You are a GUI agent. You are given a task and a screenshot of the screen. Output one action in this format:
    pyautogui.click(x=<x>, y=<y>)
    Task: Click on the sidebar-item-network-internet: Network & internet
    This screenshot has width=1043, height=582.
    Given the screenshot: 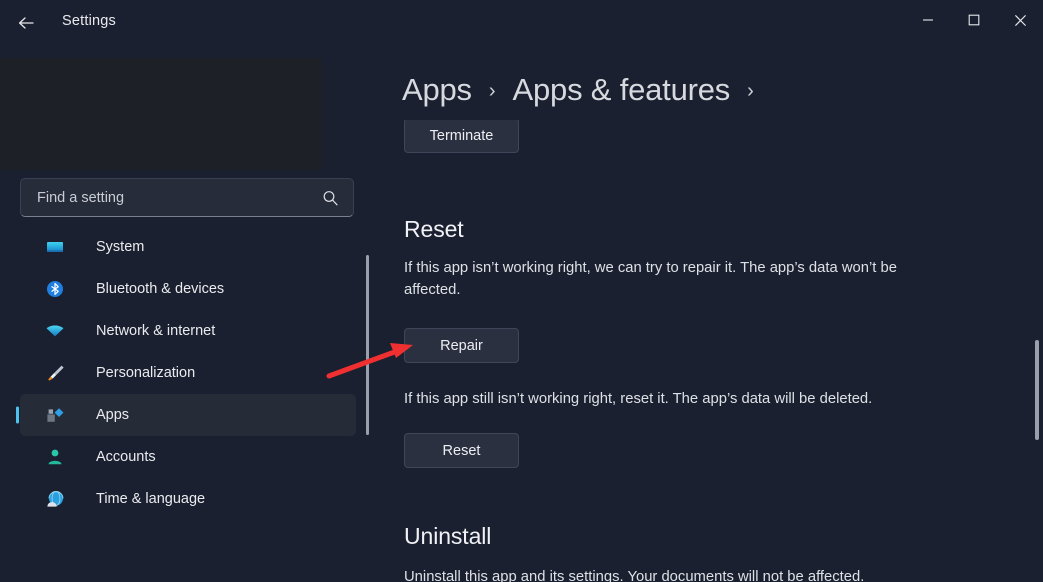 What is the action you would take?
    pyautogui.click(x=188, y=331)
    